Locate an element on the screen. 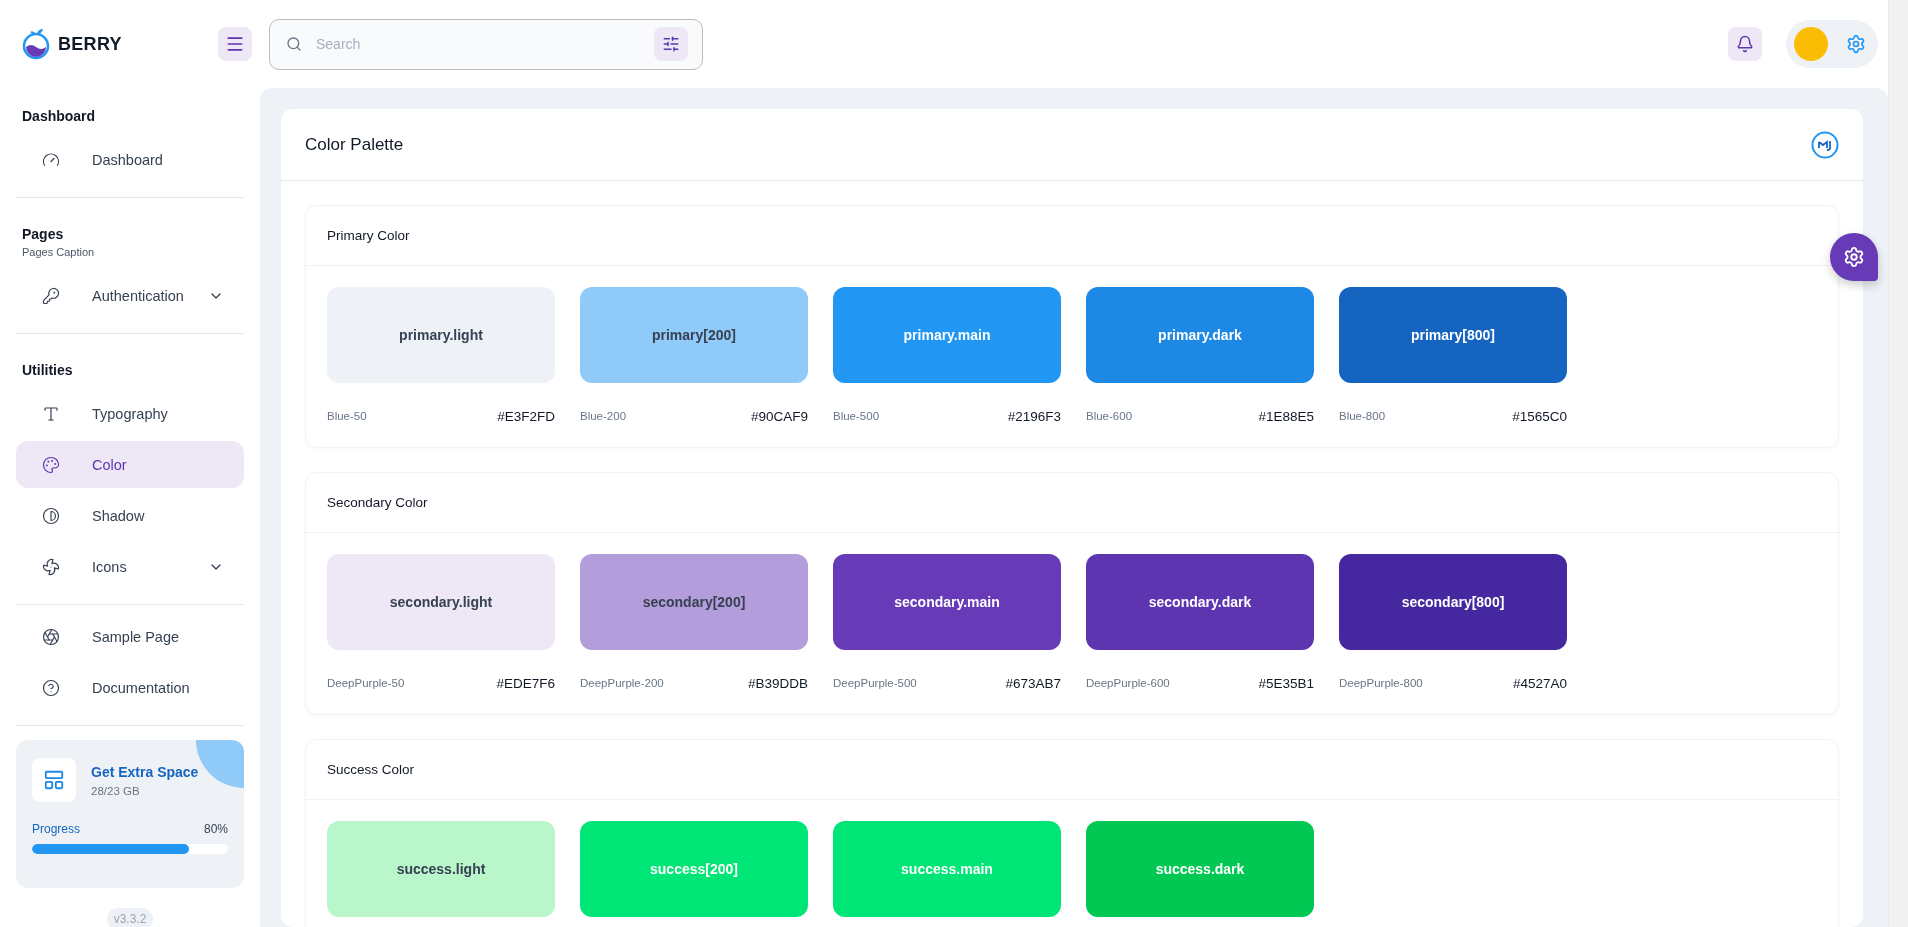  palette-title: Success Color is located at coordinates (371, 769).